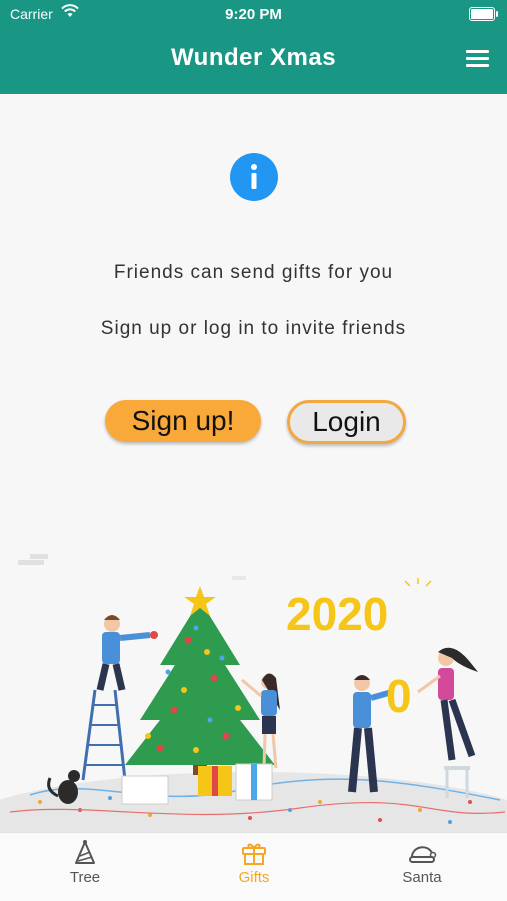 This screenshot has width=507, height=901. I want to click on party-hat-icon, so click(85, 852).